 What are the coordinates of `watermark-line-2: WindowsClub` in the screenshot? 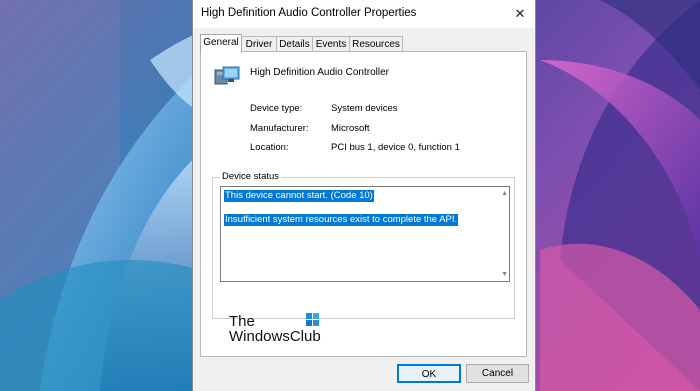 It's located at (275, 336).